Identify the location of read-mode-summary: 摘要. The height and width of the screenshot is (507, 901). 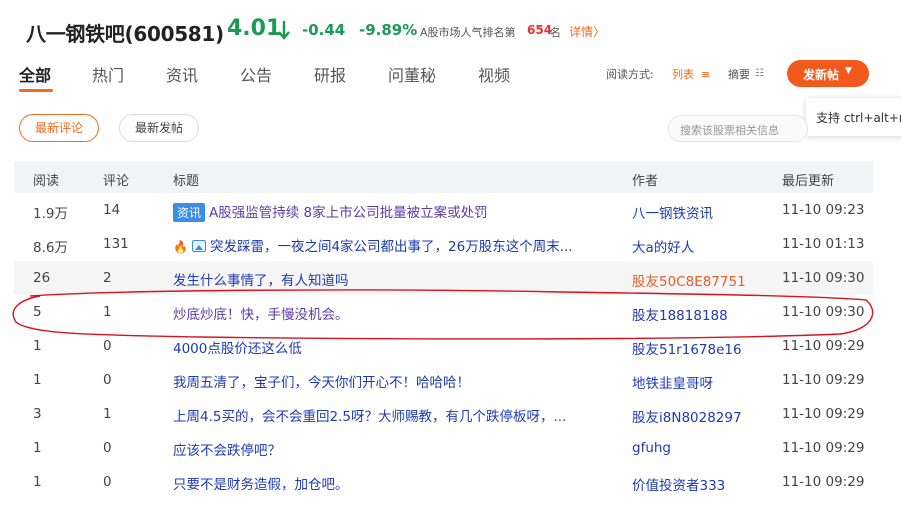
(739, 74).